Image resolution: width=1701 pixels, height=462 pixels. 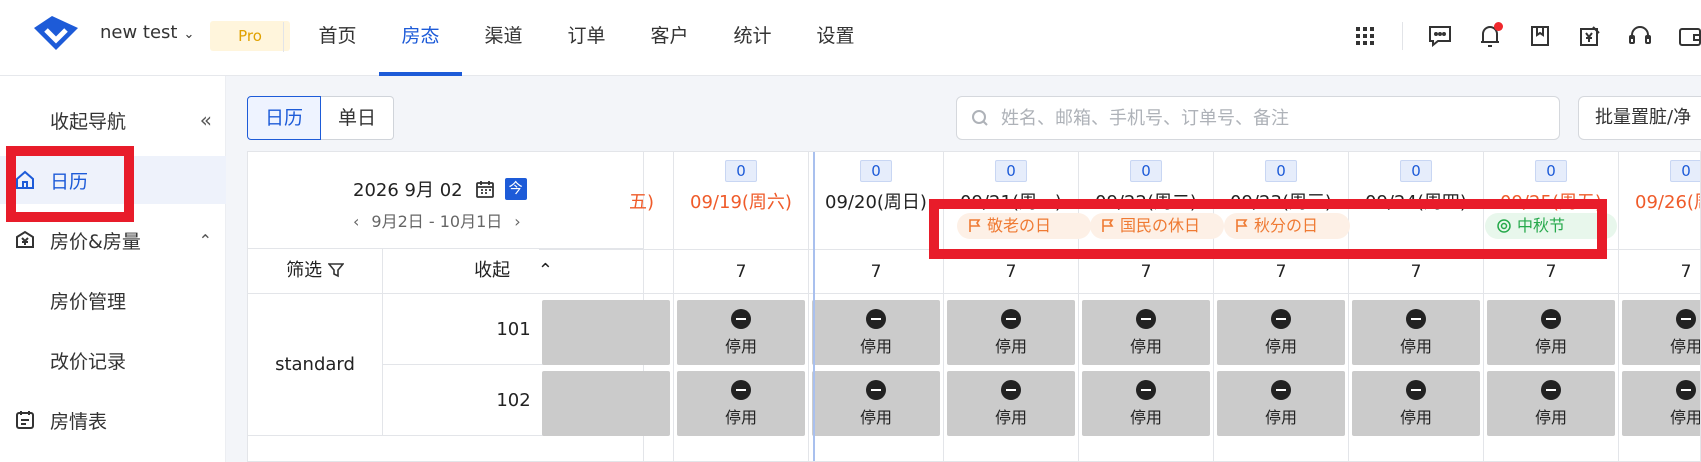 I want to click on nav-room-status: 房态, so click(x=420, y=38).